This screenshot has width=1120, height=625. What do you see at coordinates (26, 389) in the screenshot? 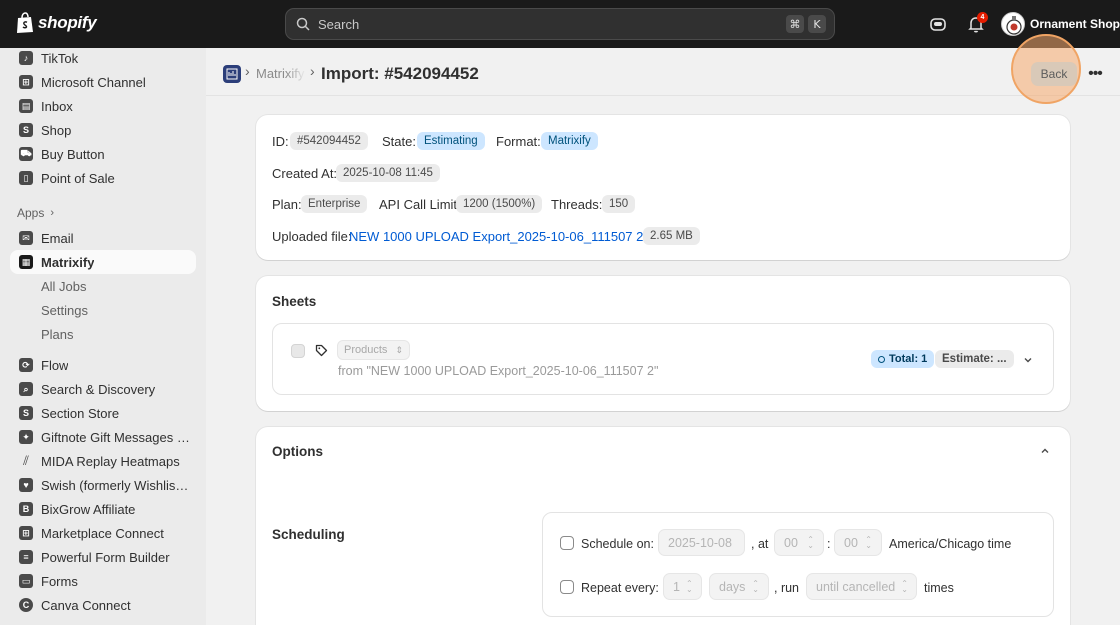
I see `search-discovery-icon: ⌕` at bounding box center [26, 389].